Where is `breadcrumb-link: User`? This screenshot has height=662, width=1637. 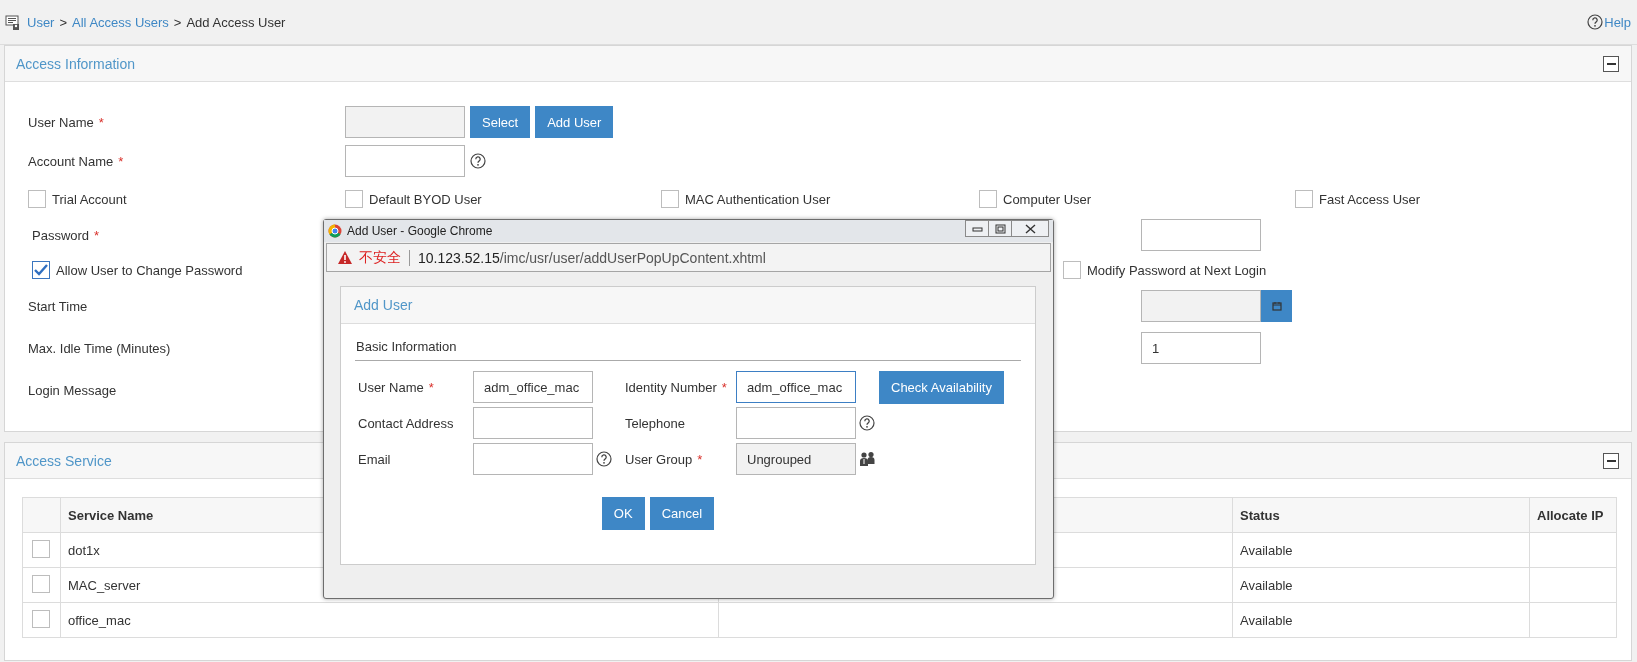 breadcrumb-link: User is located at coordinates (41, 22).